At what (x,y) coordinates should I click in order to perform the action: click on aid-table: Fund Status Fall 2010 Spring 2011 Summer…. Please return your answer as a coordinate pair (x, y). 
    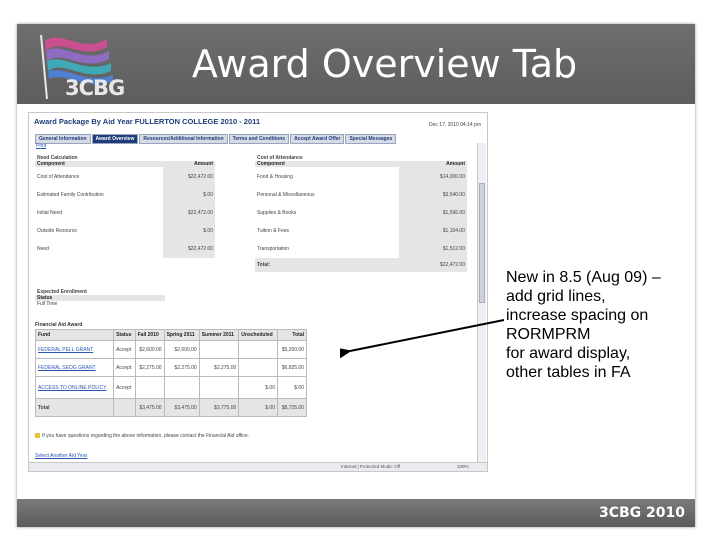
    Looking at the image, I should click on (171, 373).